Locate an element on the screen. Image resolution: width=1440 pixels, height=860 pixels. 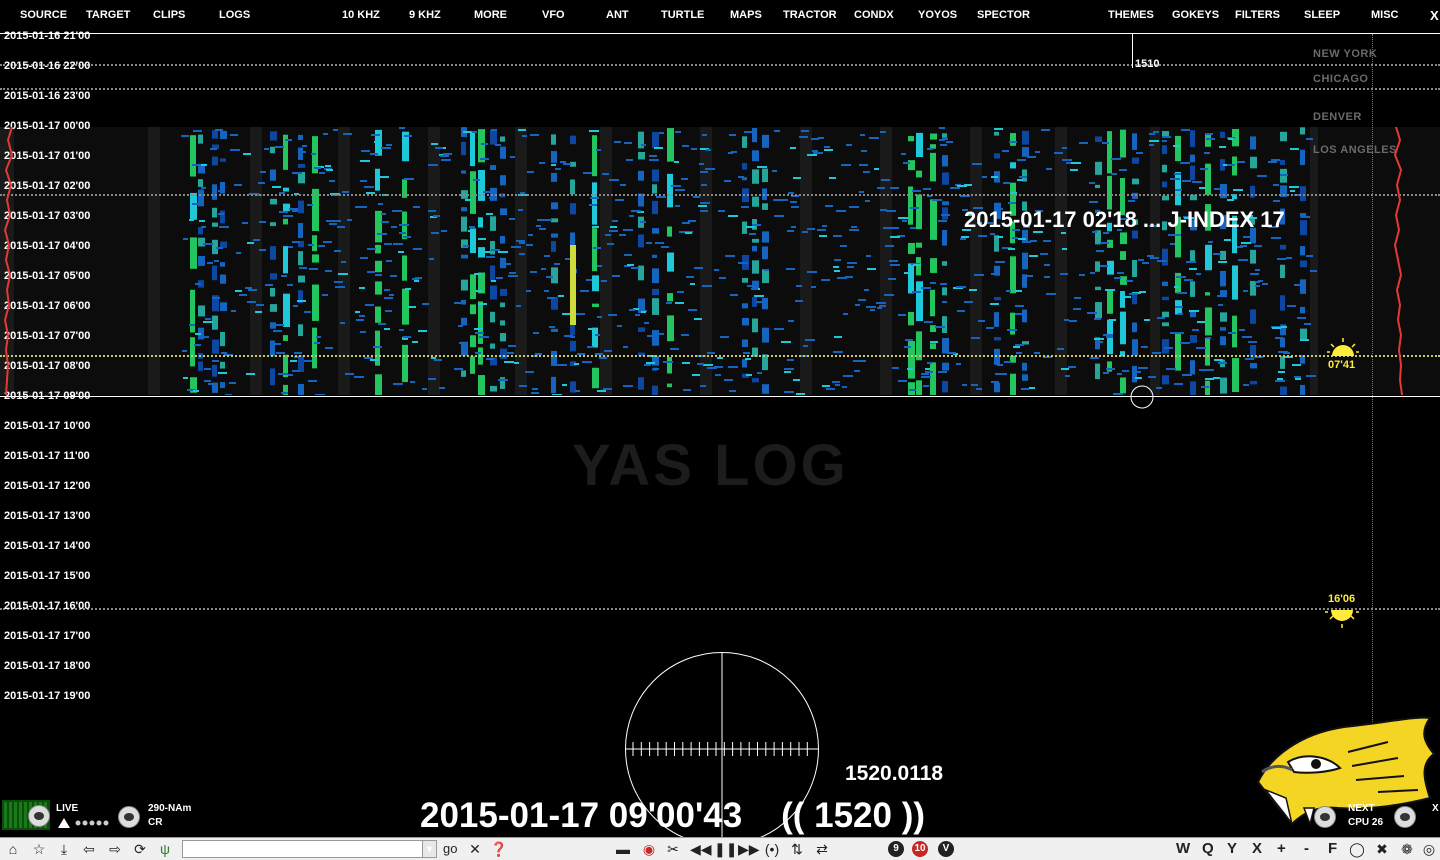
station-label: 290-NAm is located at coordinates (170, 808).